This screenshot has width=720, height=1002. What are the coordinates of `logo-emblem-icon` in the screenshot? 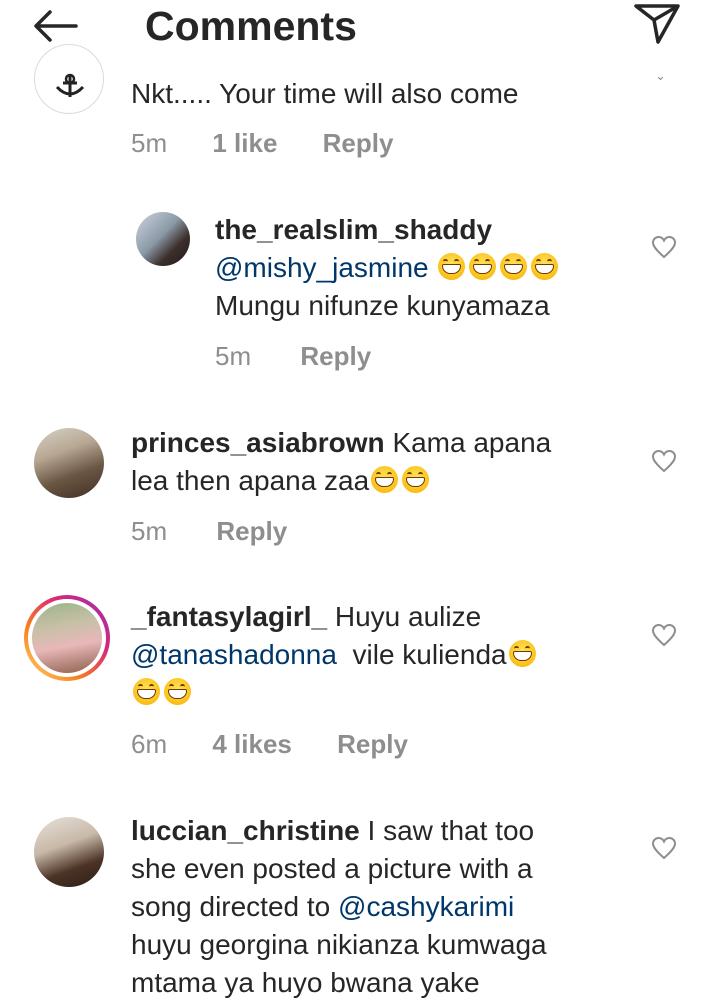 It's located at (70, 85).